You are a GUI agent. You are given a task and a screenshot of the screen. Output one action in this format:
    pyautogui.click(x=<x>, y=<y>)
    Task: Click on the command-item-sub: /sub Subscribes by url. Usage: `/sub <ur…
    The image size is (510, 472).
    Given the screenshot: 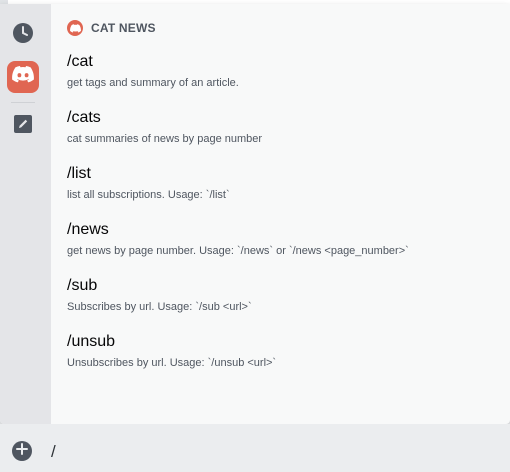 What is the action you would take?
    pyautogui.click(x=282, y=300)
    